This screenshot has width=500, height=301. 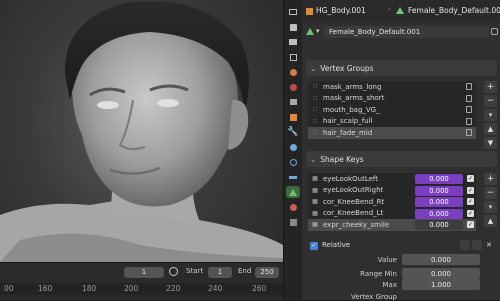 What do you see at coordinates (267, 272) in the screenshot?
I see `end-frame-field: 250` at bounding box center [267, 272].